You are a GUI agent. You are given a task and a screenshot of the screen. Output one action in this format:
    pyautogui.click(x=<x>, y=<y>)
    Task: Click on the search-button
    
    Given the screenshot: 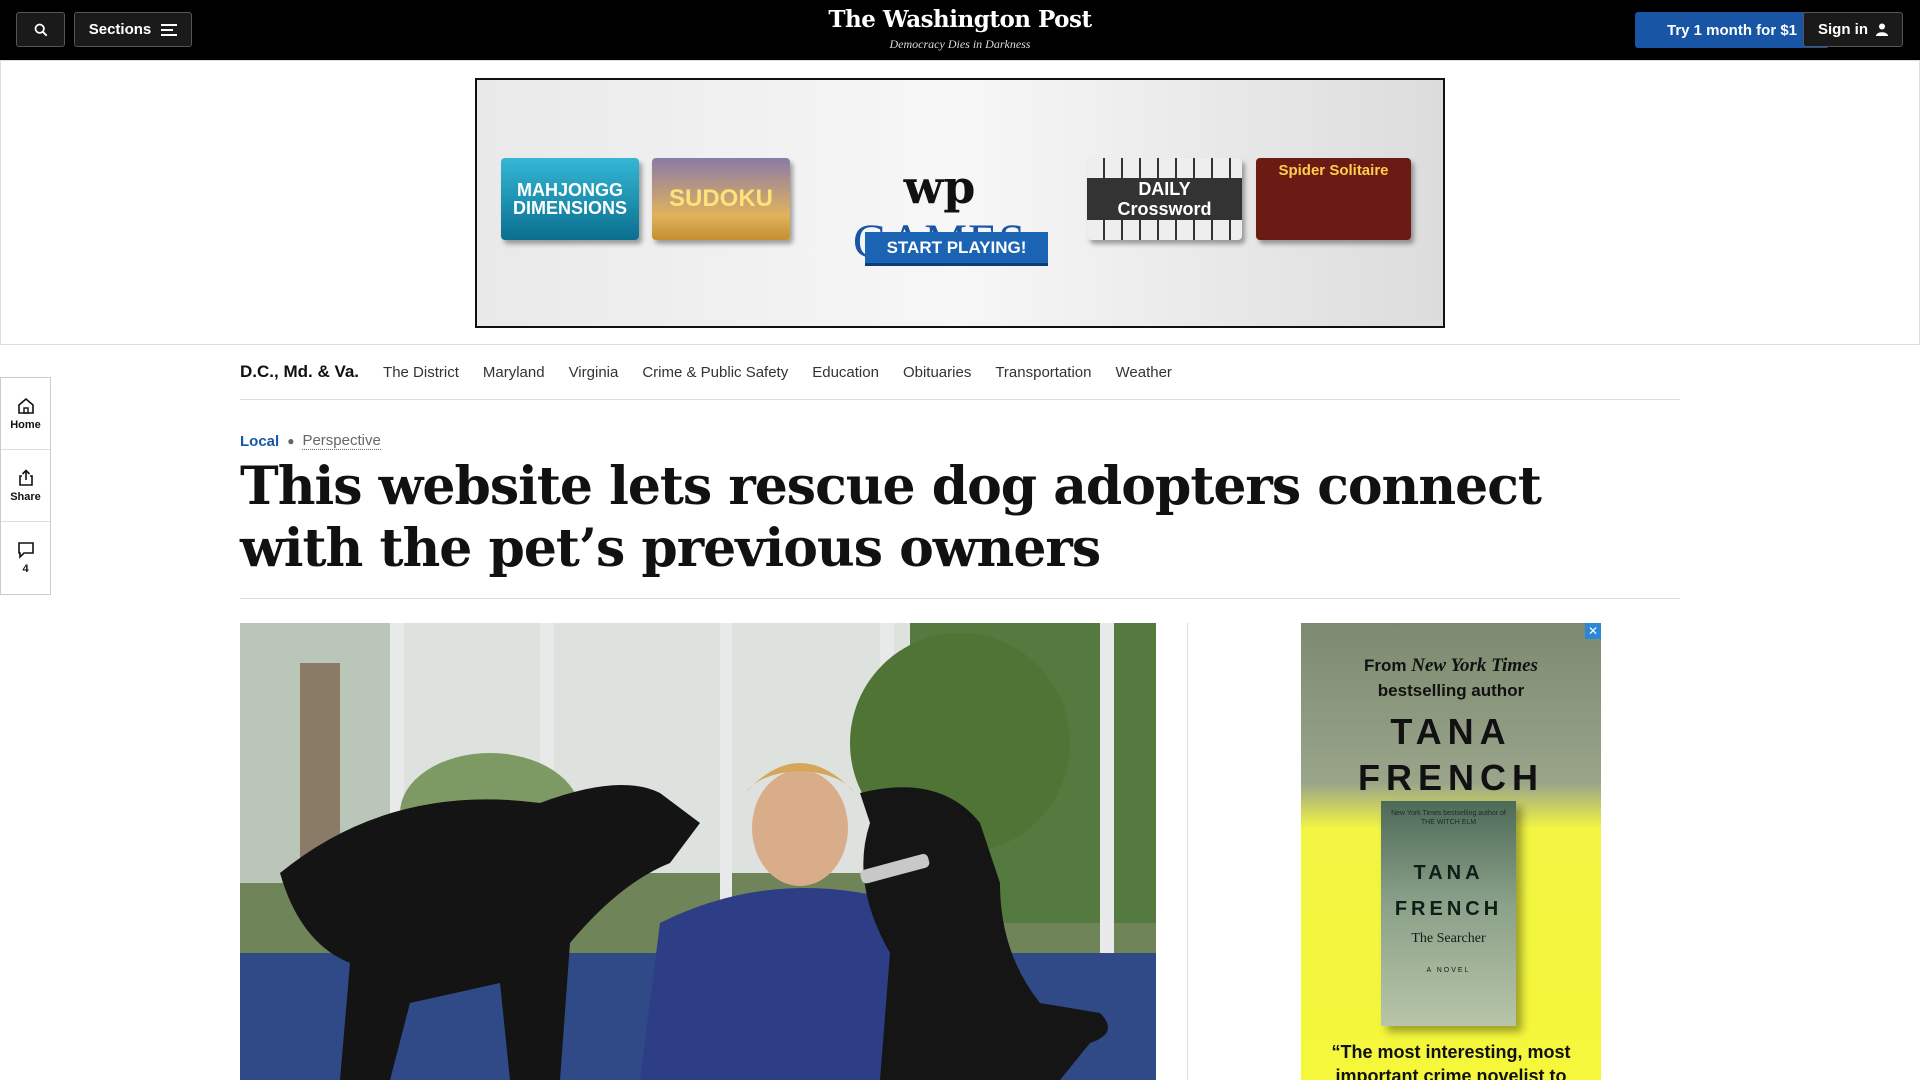 What is the action you would take?
    pyautogui.click(x=40, y=29)
    